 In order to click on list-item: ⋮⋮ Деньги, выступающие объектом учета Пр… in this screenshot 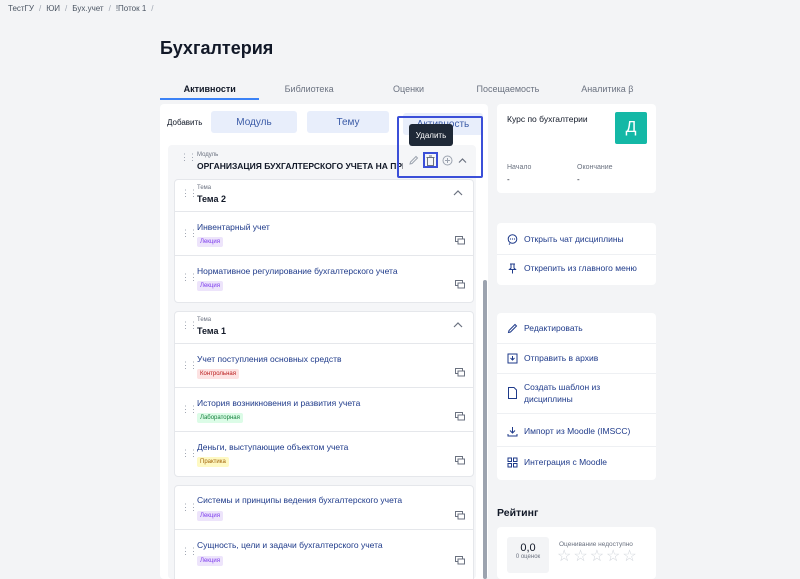, I will do `click(324, 454)`.